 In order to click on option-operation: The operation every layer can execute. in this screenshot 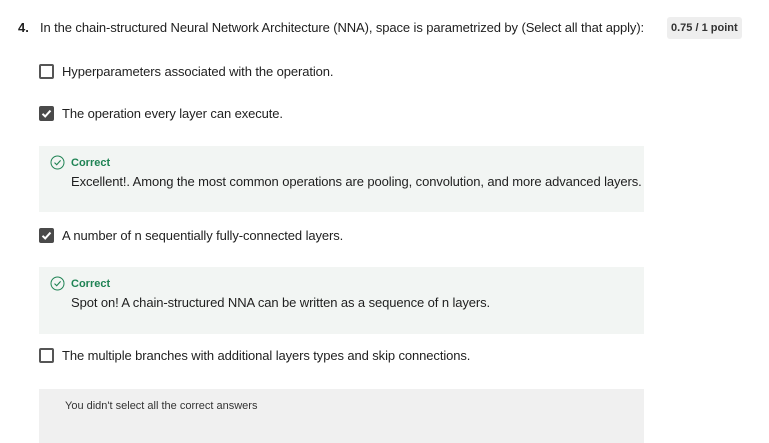, I will do `click(161, 113)`.